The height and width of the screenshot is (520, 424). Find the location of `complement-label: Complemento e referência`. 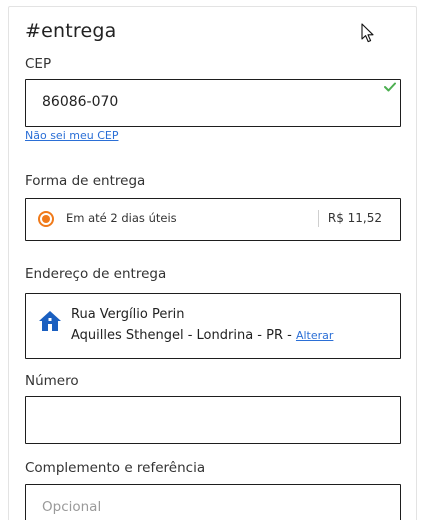

complement-label: Complemento e referência is located at coordinates (115, 468).